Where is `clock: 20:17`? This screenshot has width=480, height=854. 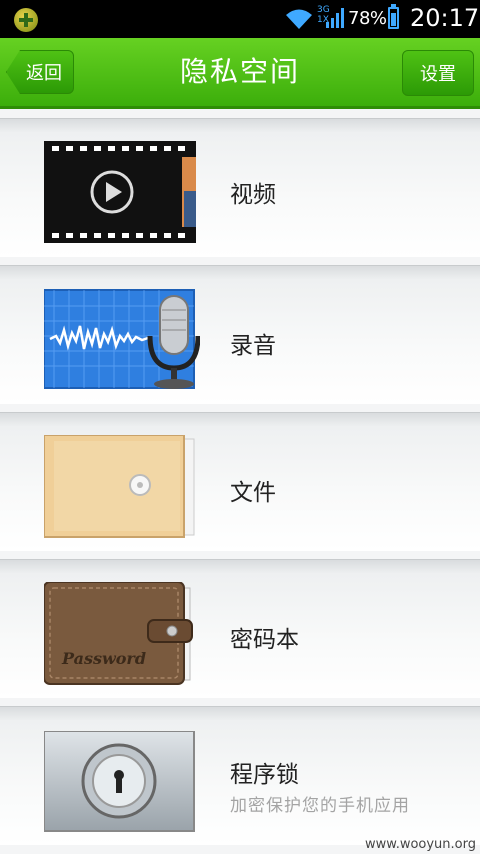
clock: 20:17 is located at coordinates (445, 18).